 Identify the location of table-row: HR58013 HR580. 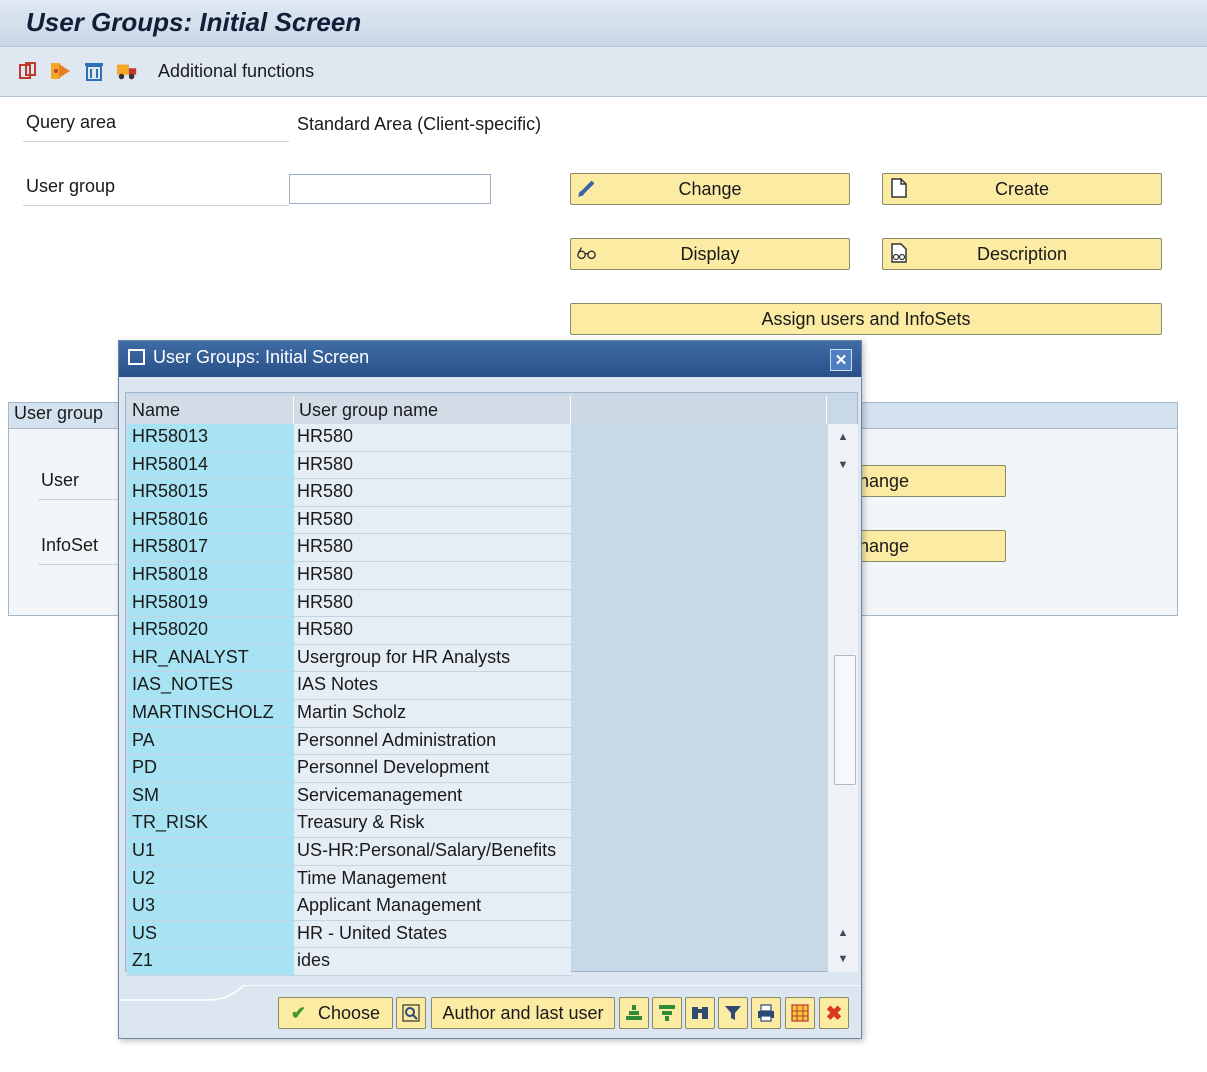
(349, 438).